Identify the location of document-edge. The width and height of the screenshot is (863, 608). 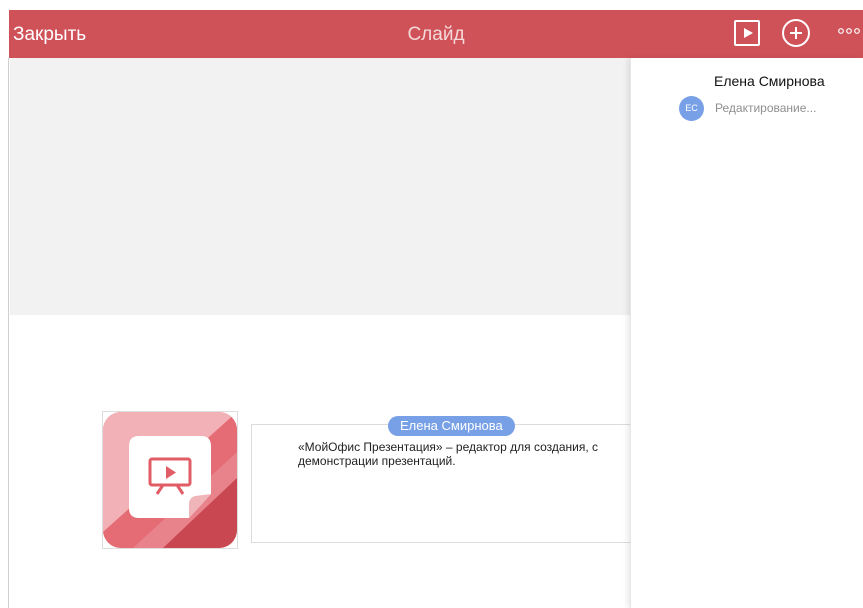
(4, 333).